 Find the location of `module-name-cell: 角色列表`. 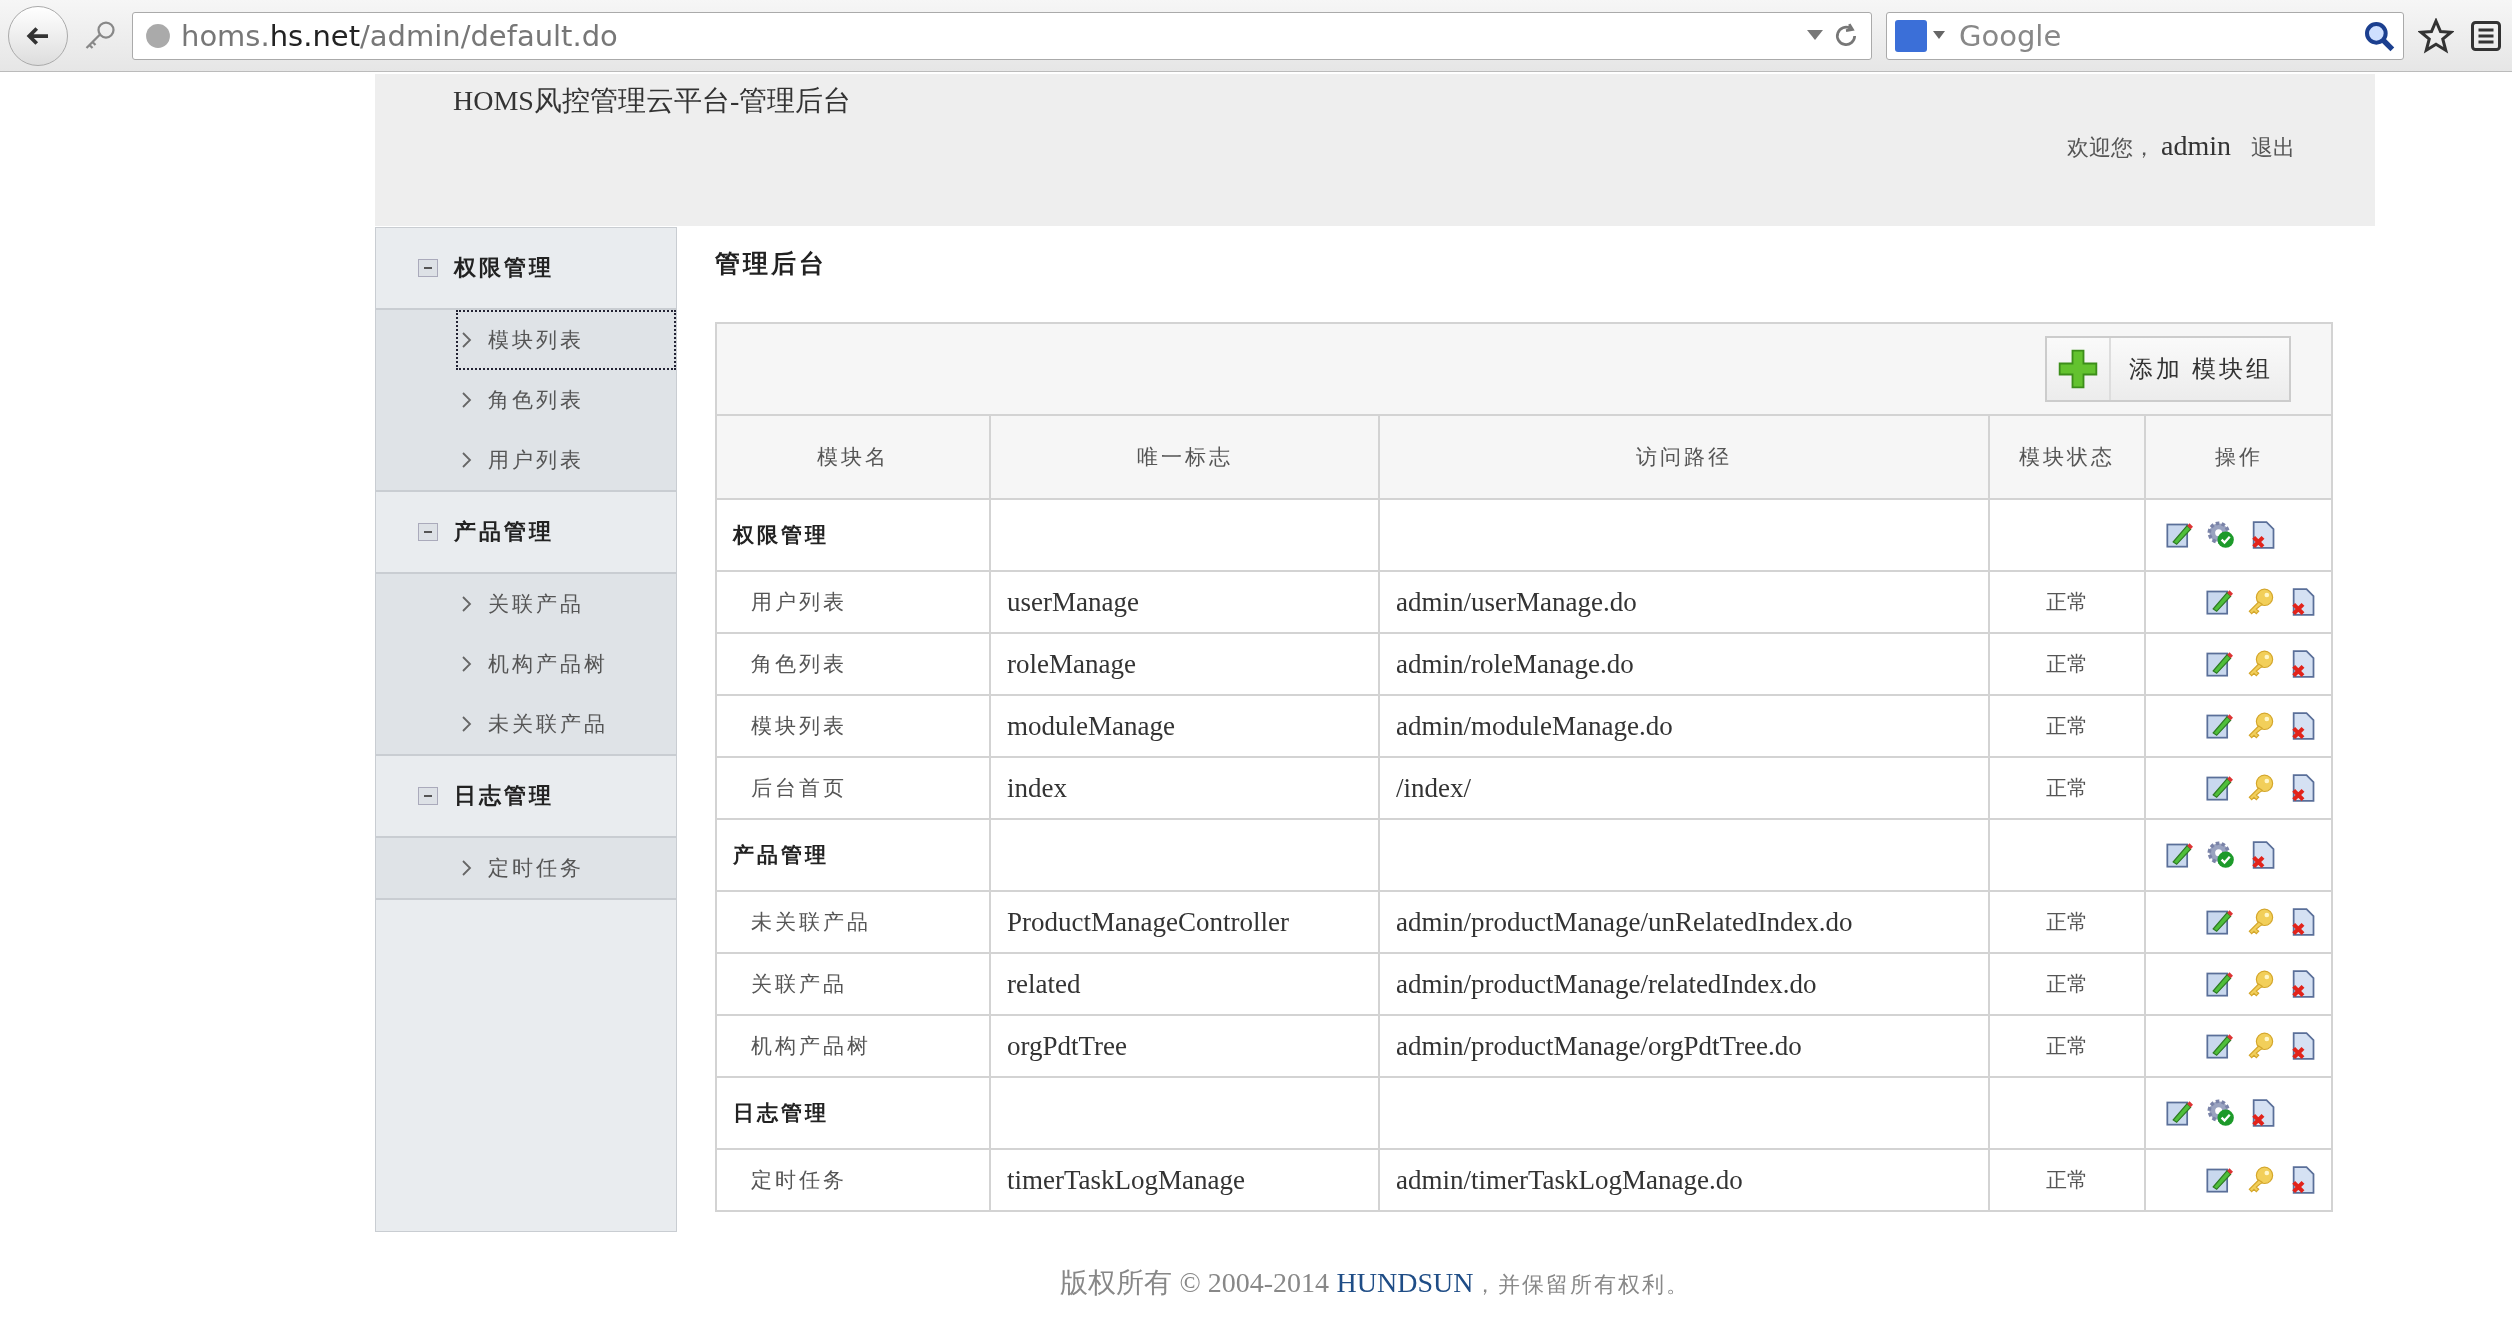

module-name-cell: 角色列表 is located at coordinates (853, 664).